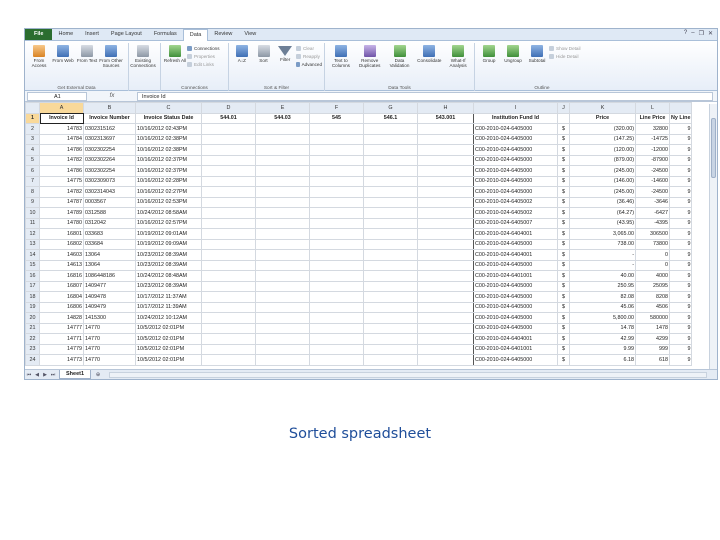 The width and height of the screenshot is (720, 540). Describe the element at coordinates (168, 307) in the screenshot. I see `cell: 10/17/2012 11:39AM` at that location.